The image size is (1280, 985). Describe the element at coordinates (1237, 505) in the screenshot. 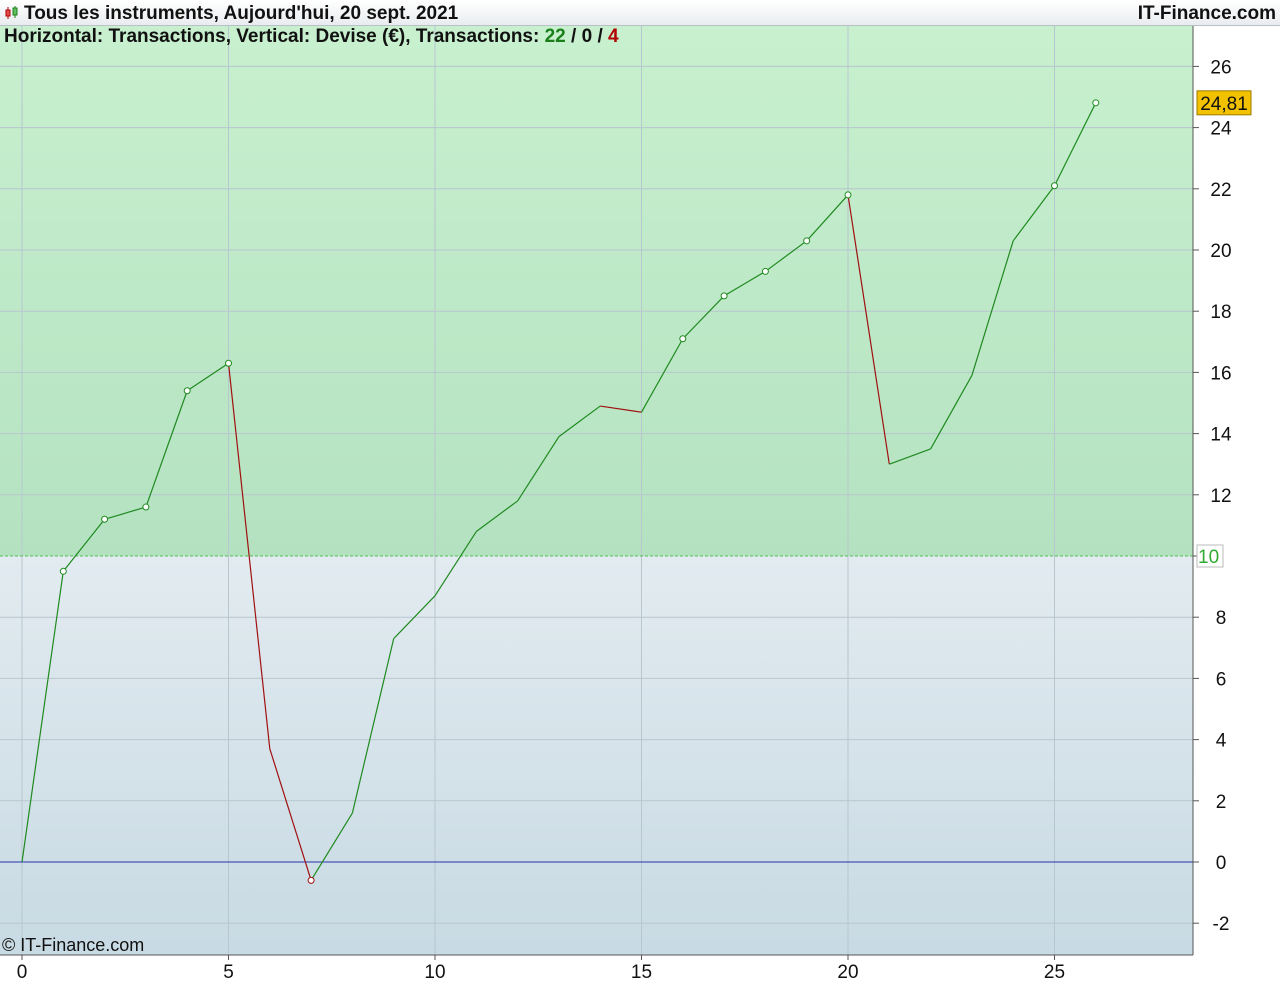

I see `y-axis-panel` at that location.